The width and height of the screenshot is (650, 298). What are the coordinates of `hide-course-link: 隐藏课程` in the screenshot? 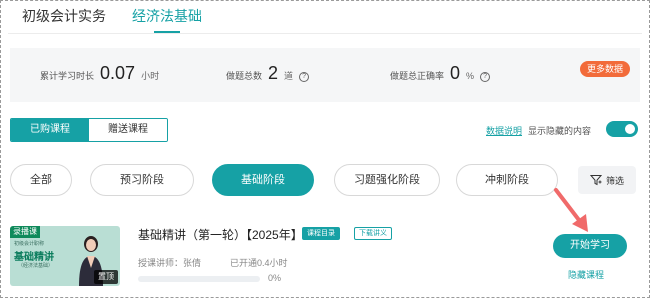 It's located at (586, 274).